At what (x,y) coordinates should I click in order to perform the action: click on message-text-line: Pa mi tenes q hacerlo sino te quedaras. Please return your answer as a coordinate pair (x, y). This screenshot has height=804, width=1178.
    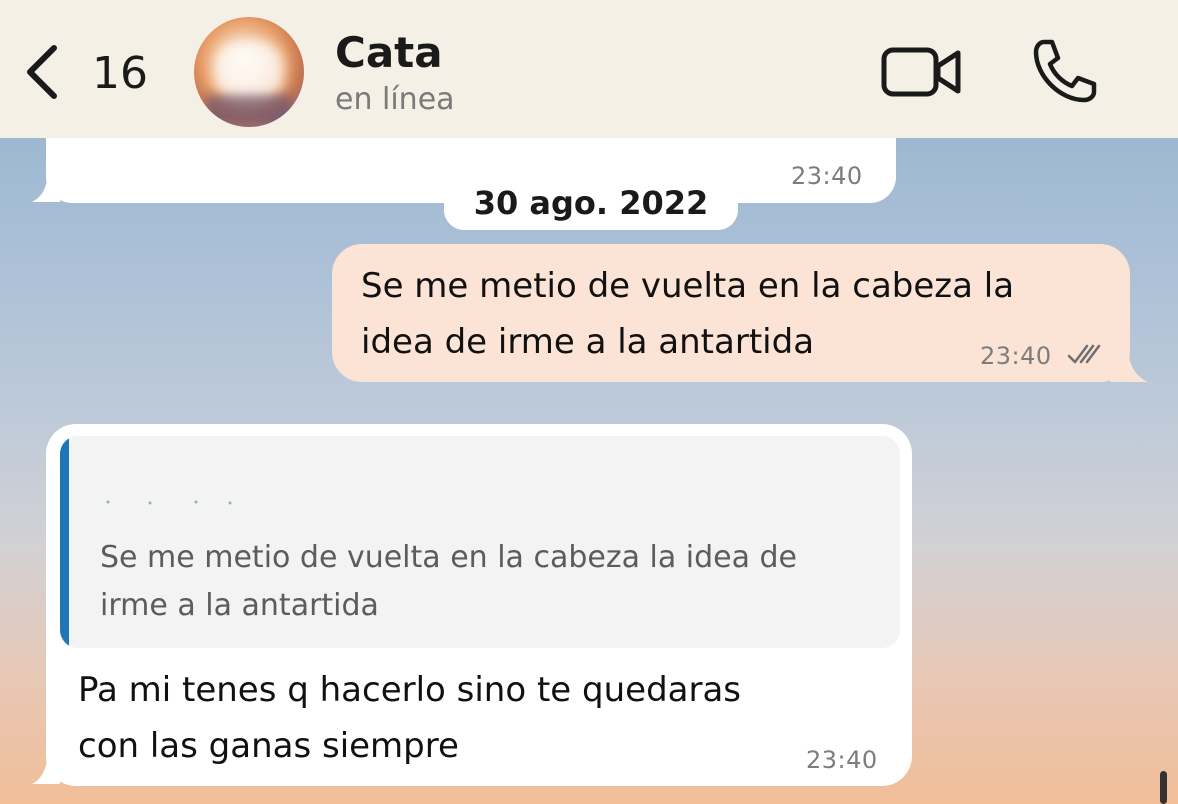
    Looking at the image, I should click on (410, 690).